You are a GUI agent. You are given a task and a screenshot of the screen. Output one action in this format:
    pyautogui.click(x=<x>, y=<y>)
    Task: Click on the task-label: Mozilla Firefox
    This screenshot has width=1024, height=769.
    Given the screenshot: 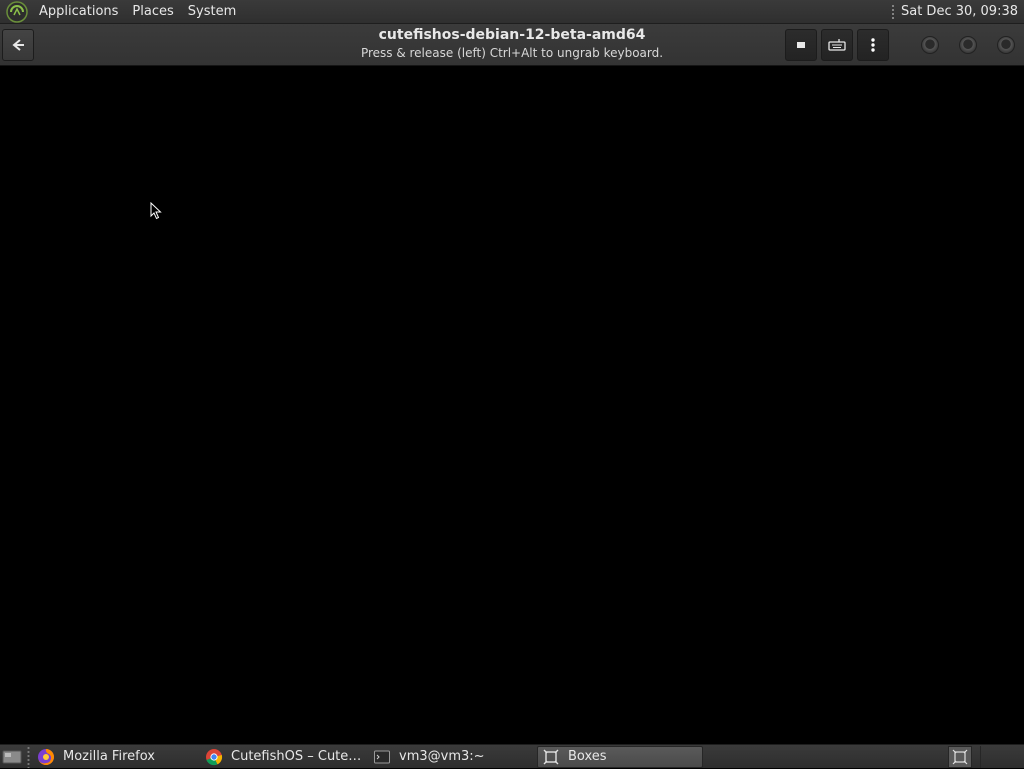 What is the action you would take?
    pyautogui.click(x=109, y=756)
    